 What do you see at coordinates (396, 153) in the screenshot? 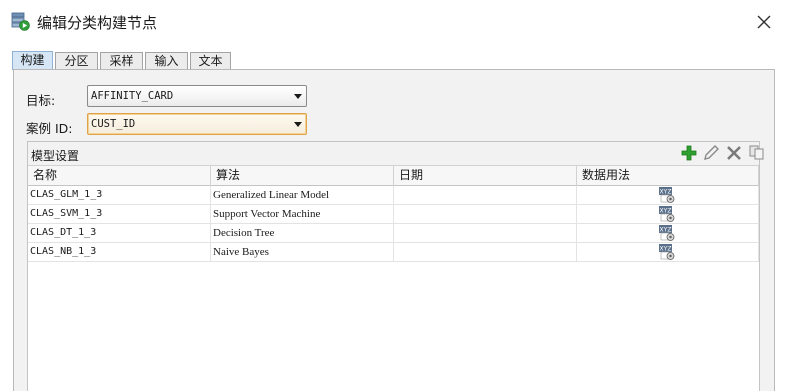
I see `model-settings-header: 模型设置` at bounding box center [396, 153].